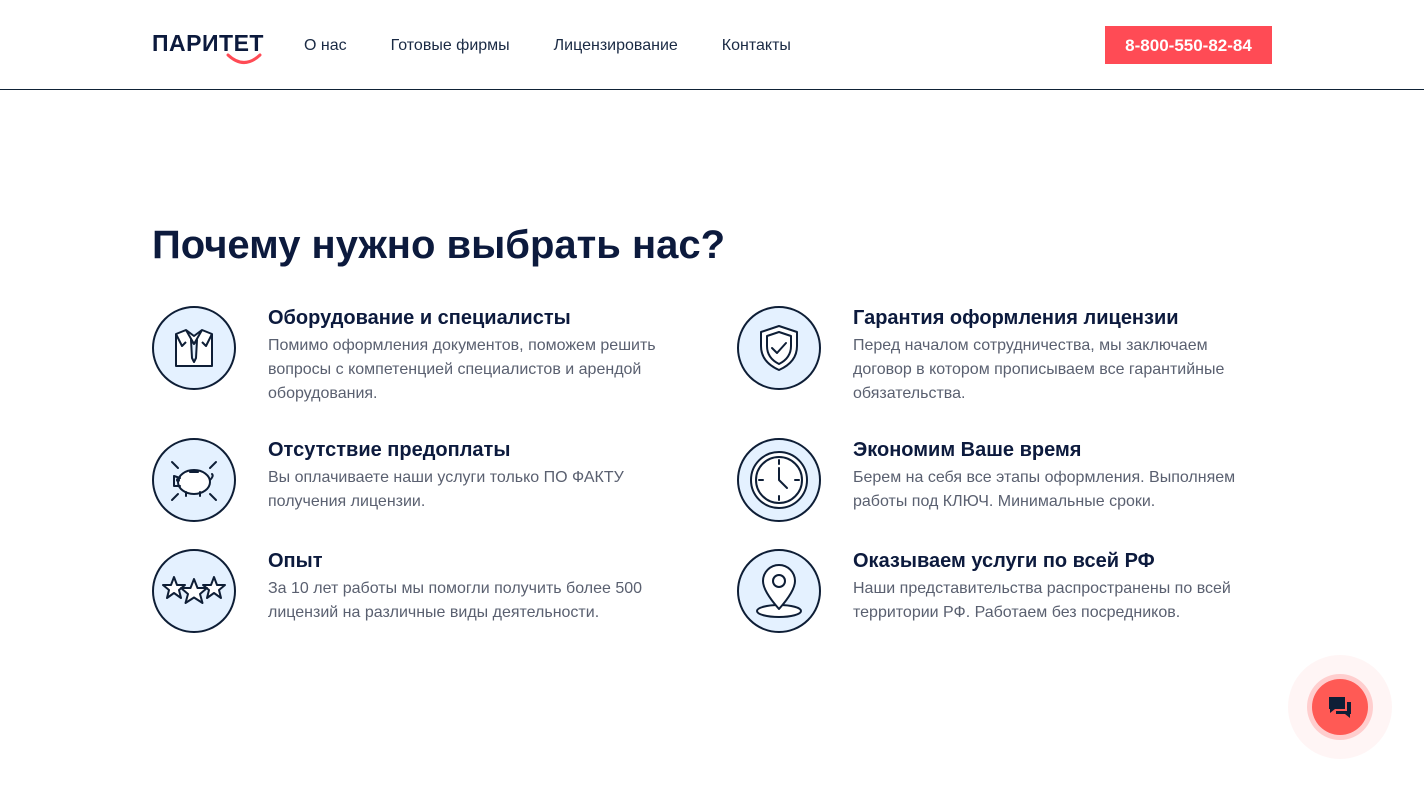 The image size is (1424, 788). What do you see at coordinates (389, 450) in the screenshot?
I see `feature-title: Отсутствие предоплаты` at bounding box center [389, 450].